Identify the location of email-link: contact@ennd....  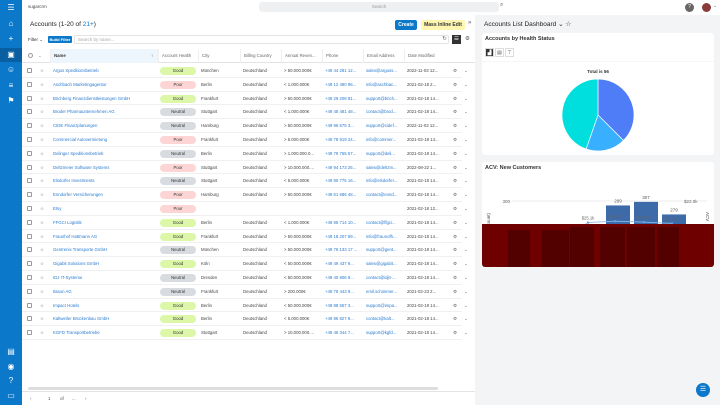
(385, 195).